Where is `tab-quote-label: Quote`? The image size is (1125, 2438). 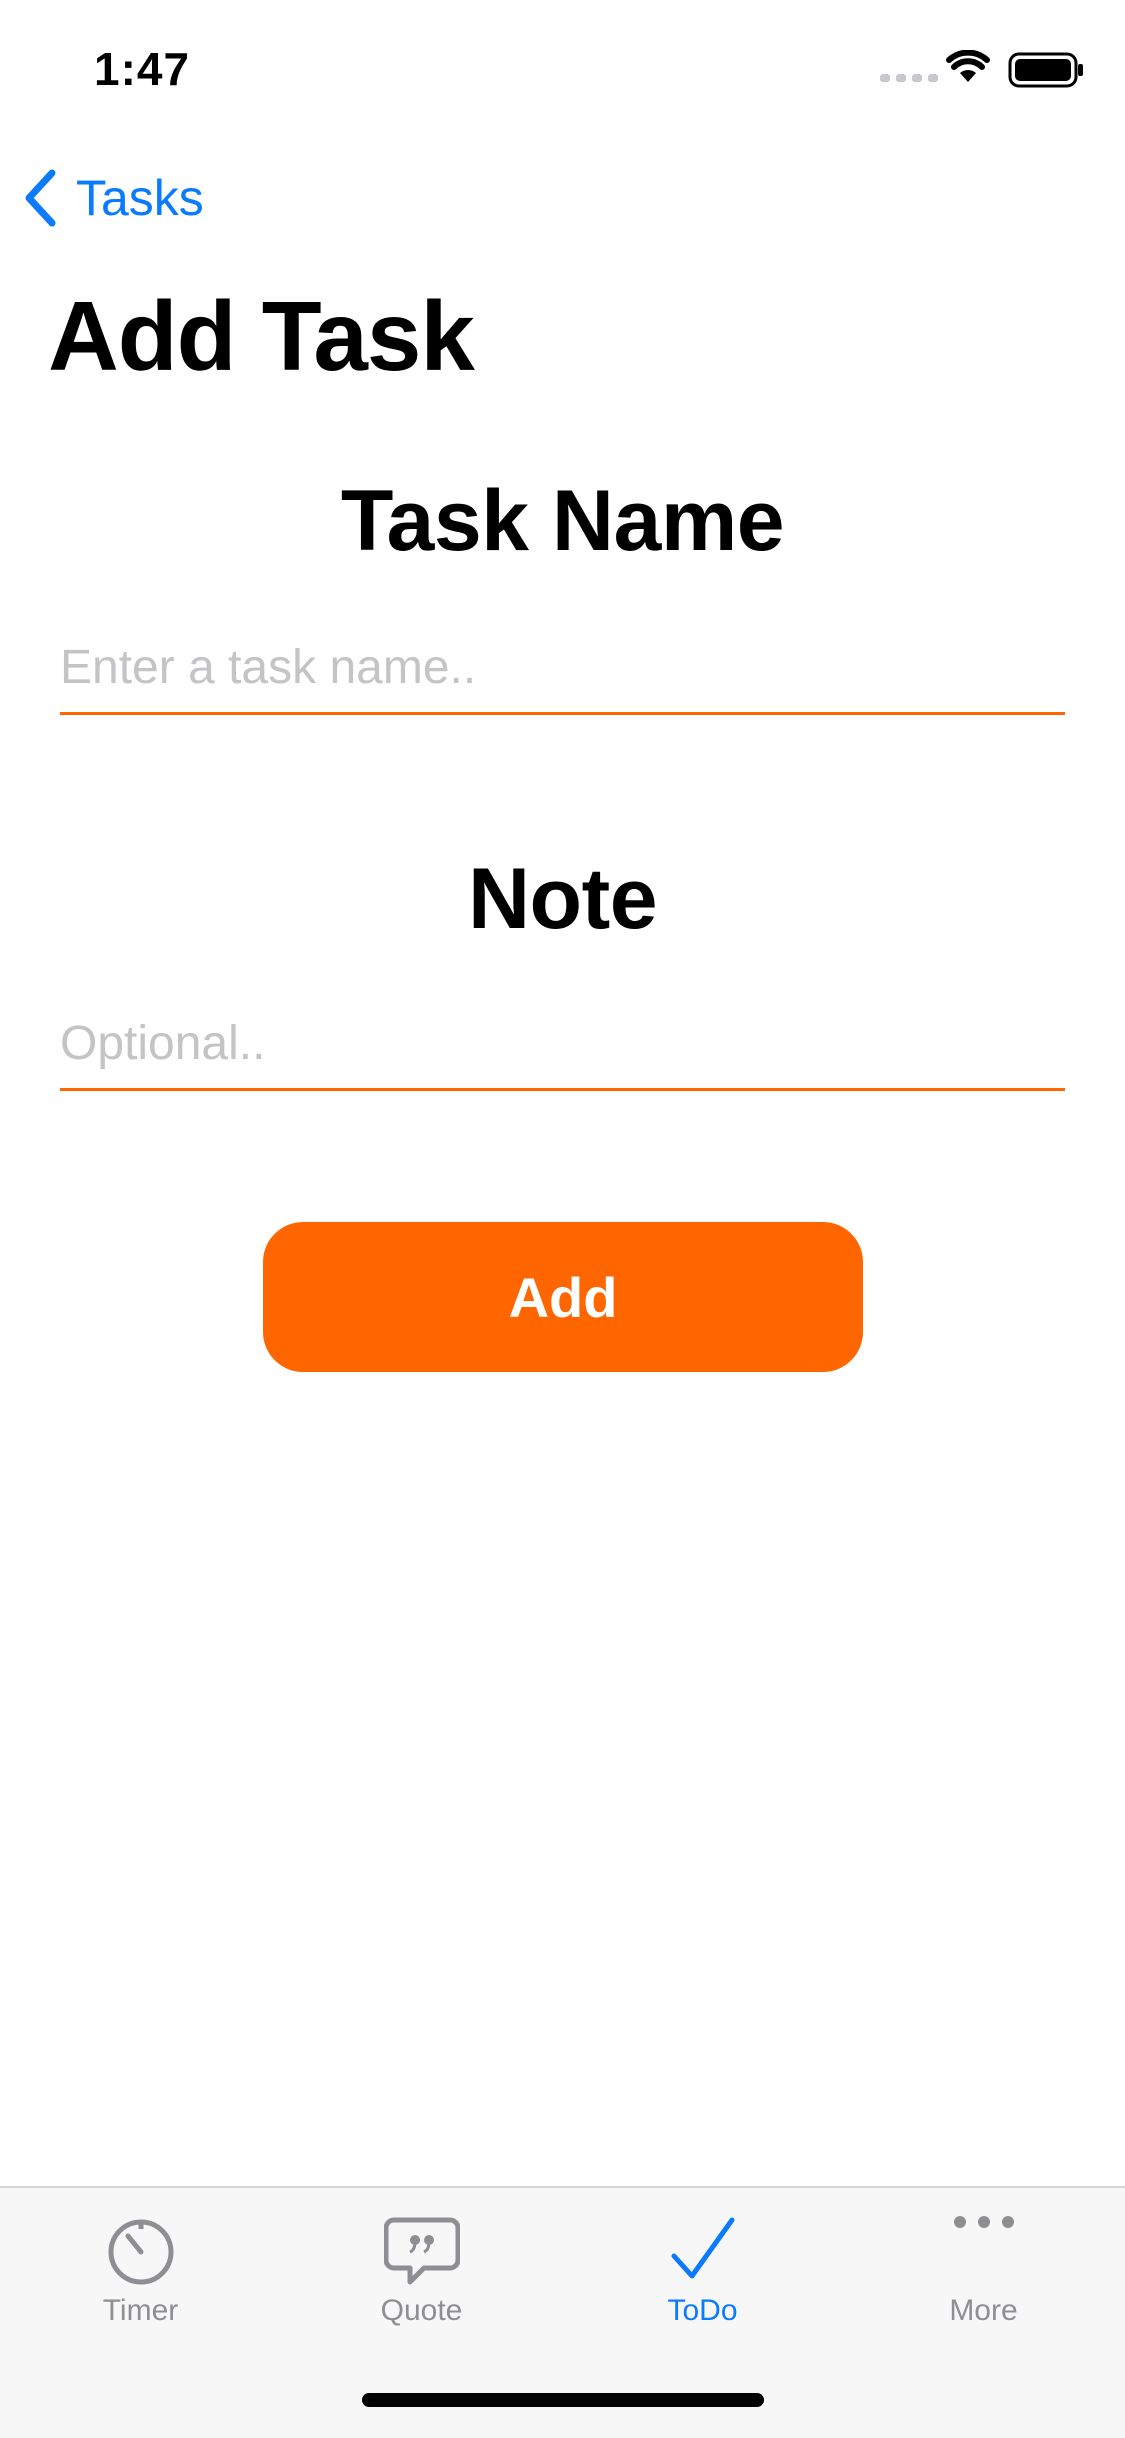 tab-quote-label: Quote is located at coordinates (421, 2310).